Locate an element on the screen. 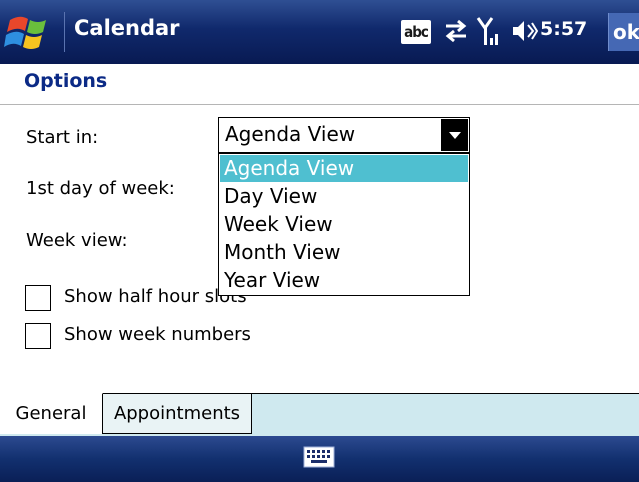 The image size is (639, 482). menu-bar is located at coordinates (319, 459).